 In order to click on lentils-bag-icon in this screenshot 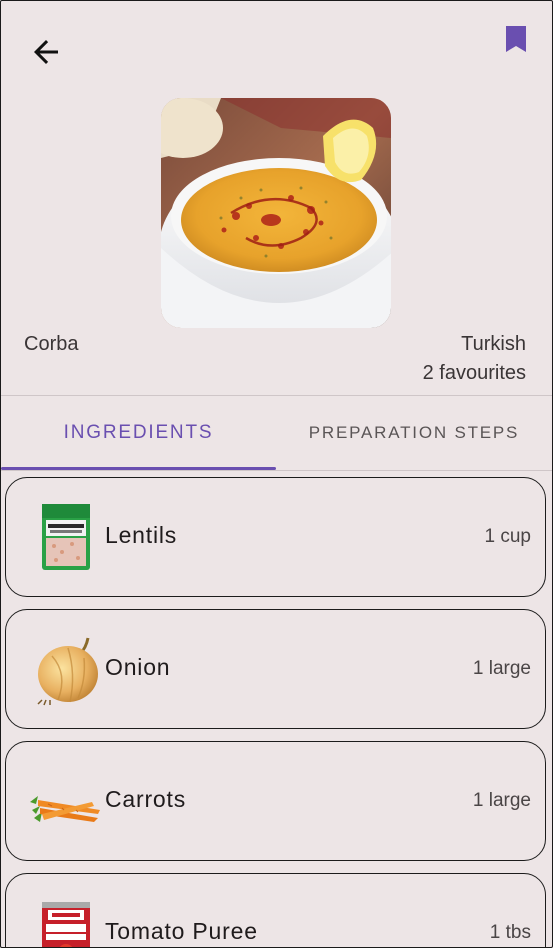, I will do `click(65, 538)`.